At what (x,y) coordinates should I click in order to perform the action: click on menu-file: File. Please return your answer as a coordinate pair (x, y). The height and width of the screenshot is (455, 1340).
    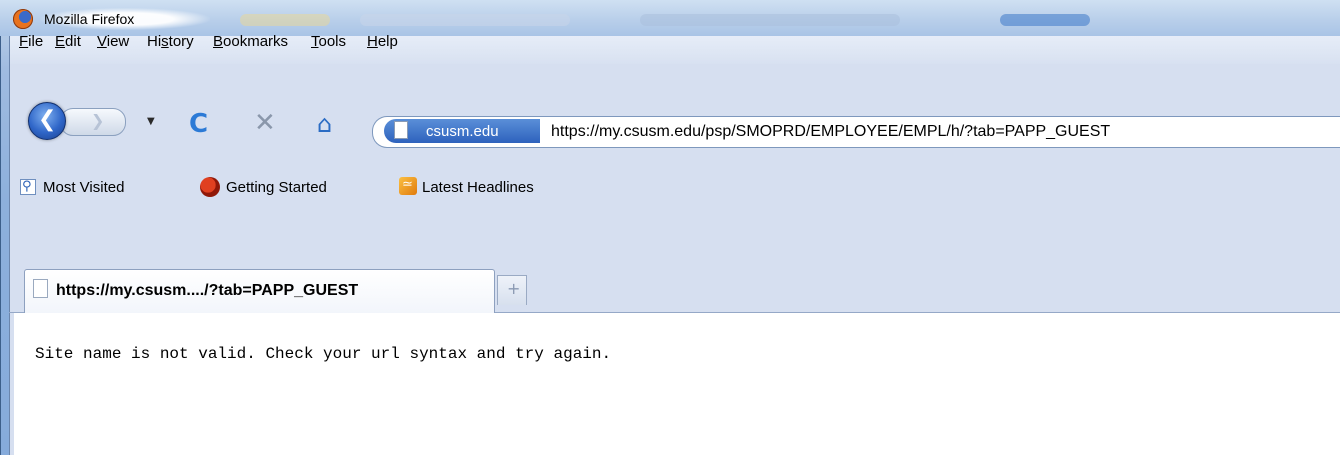
    Looking at the image, I should click on (31, 41).